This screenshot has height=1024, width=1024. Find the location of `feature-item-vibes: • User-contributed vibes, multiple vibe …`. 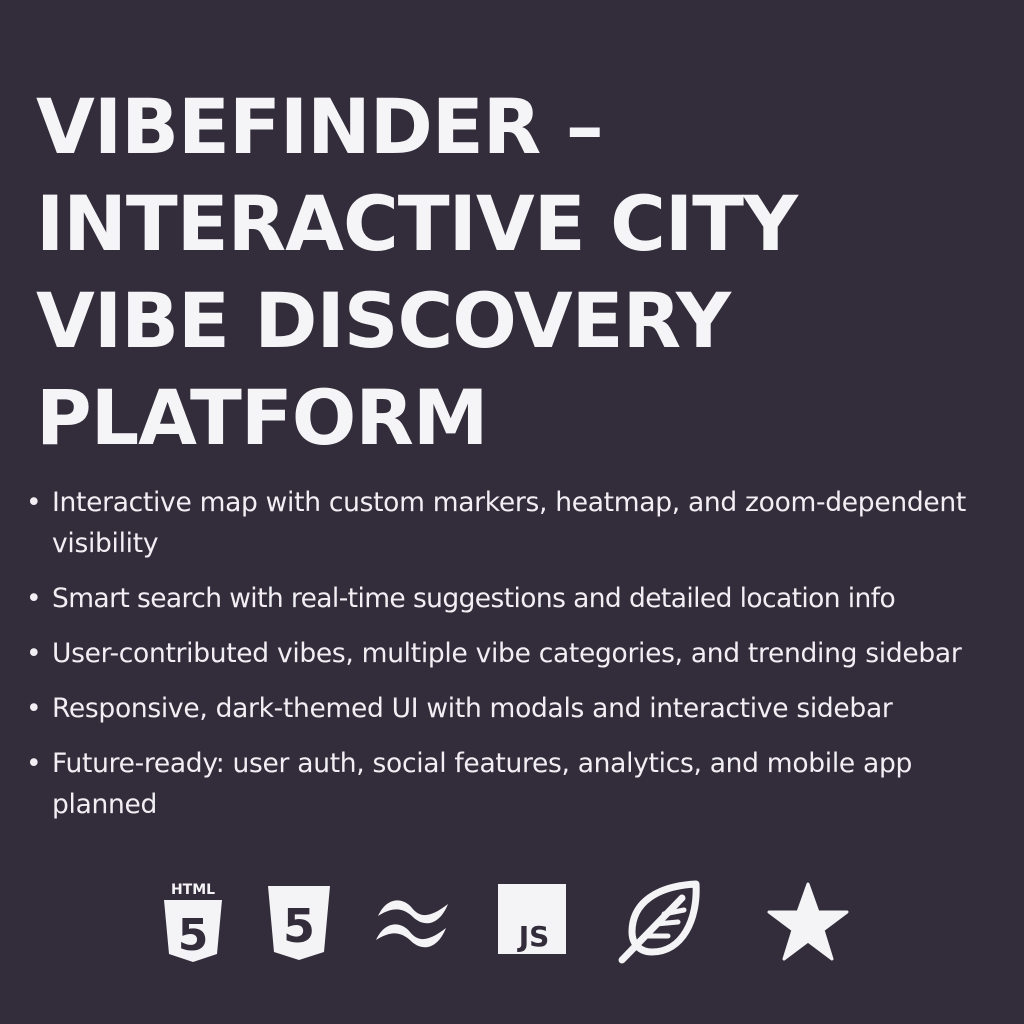

feature-item-vibes: • User-contributed vibes, multiple vibe … is located at coordinates (521, 653).